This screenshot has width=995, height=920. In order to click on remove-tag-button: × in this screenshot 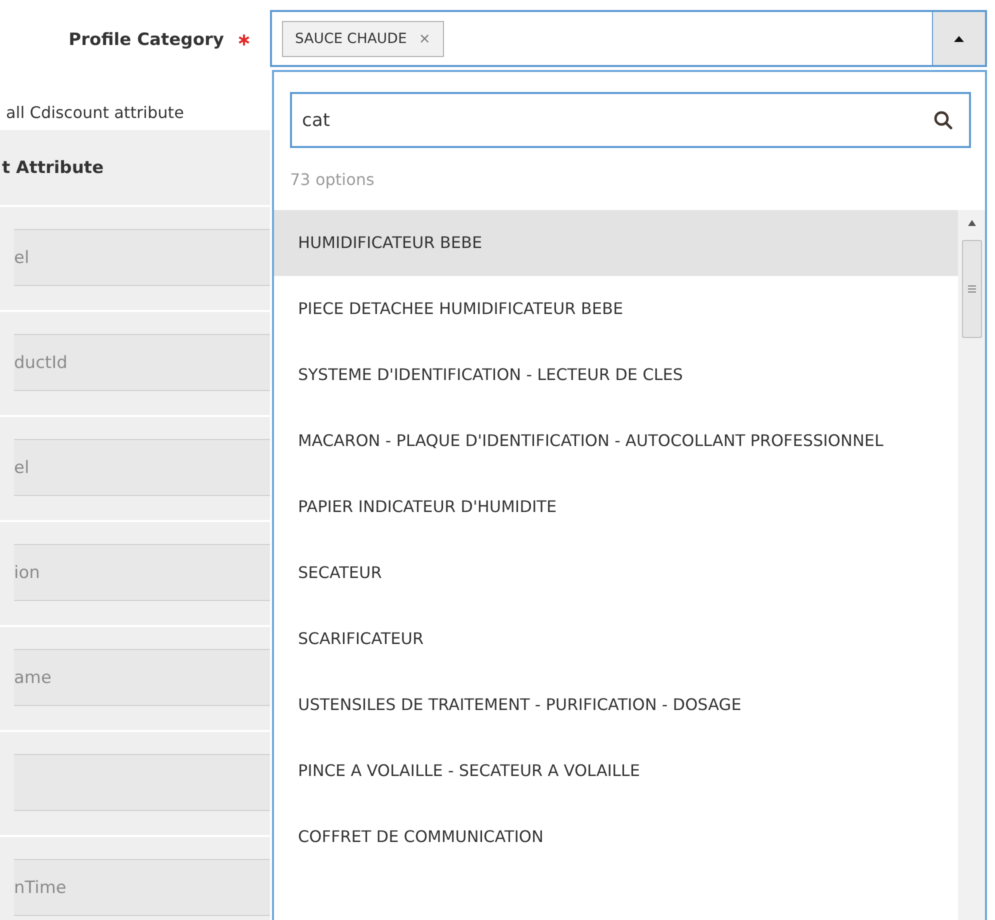, I will do `click(424, 38)`.